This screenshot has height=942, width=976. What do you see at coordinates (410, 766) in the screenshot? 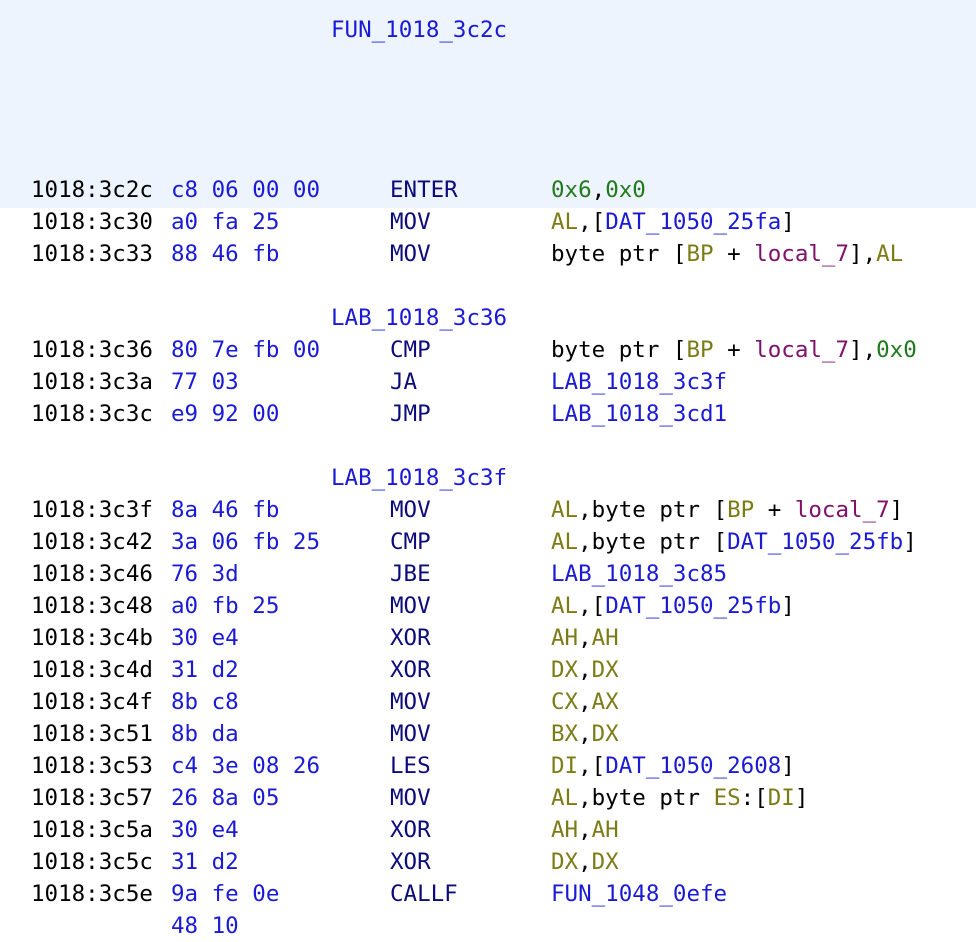
I see `instruction-mnemonic: LES` at bounding box center [410, 766].